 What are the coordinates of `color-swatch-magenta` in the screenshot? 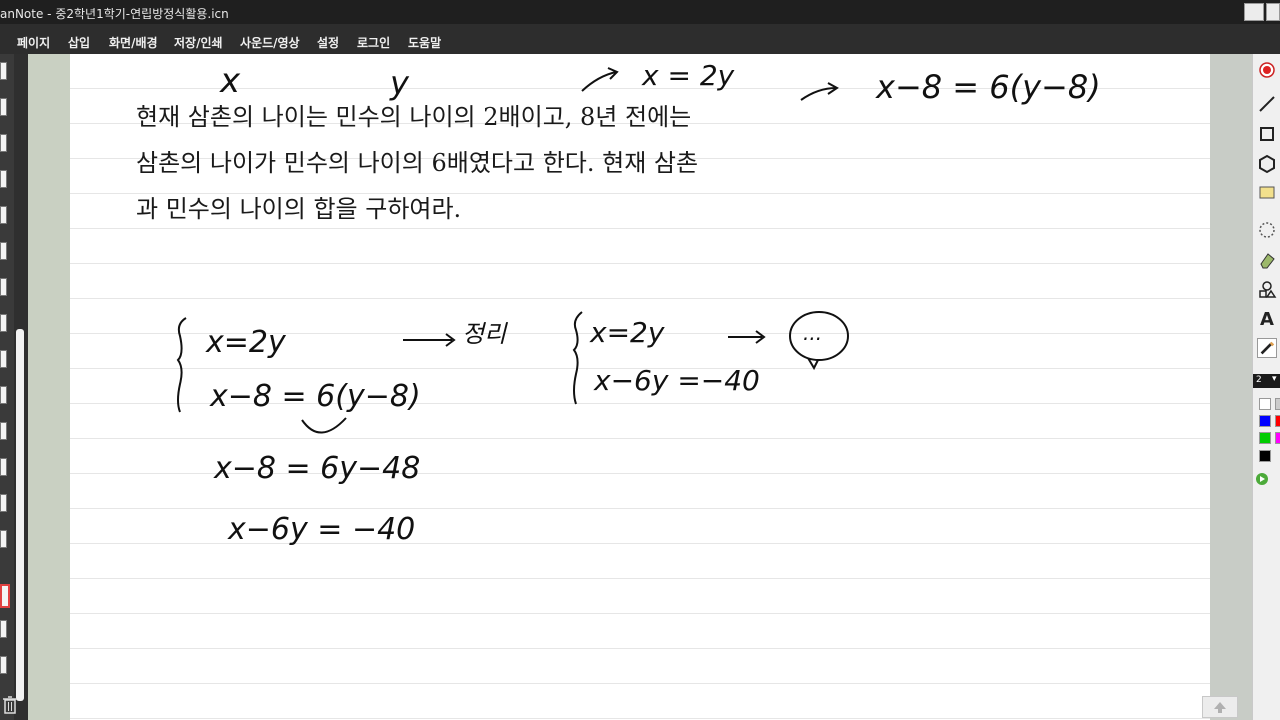 It's located at (1277, 438).